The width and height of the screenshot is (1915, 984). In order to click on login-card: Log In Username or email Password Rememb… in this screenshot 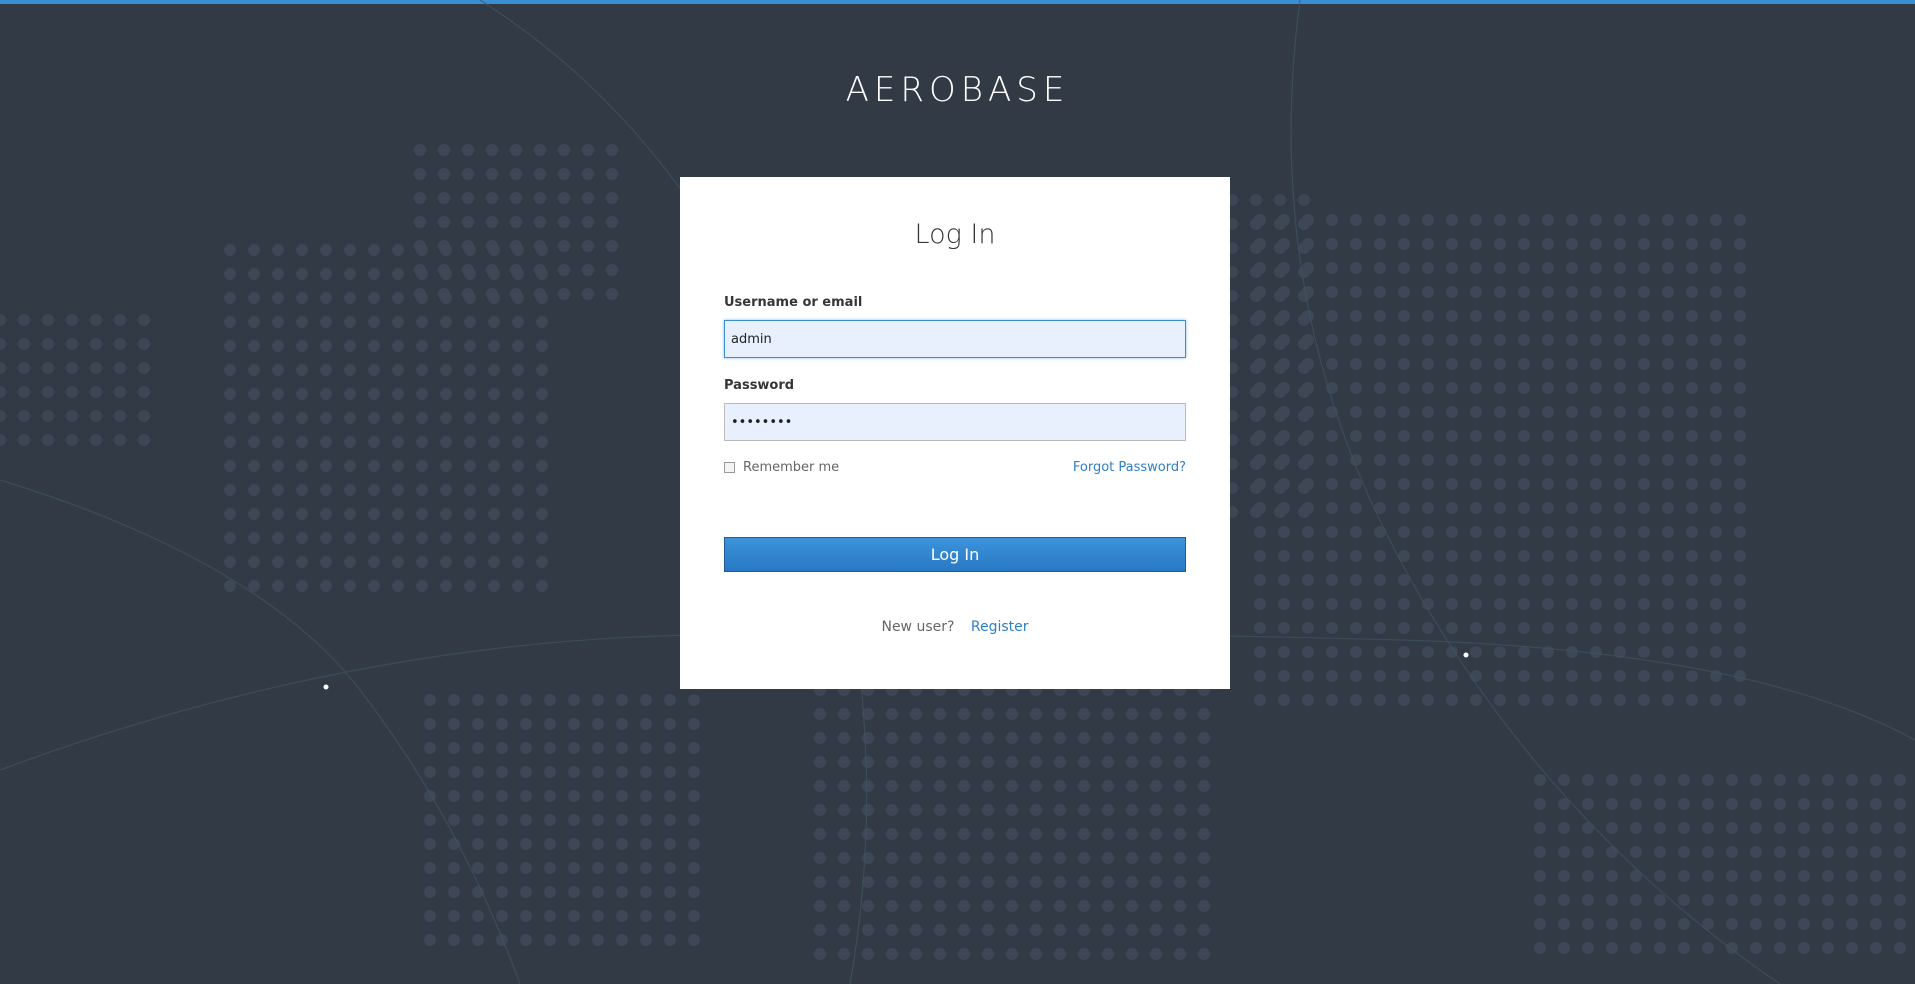, I will do `click(955, 433)`.